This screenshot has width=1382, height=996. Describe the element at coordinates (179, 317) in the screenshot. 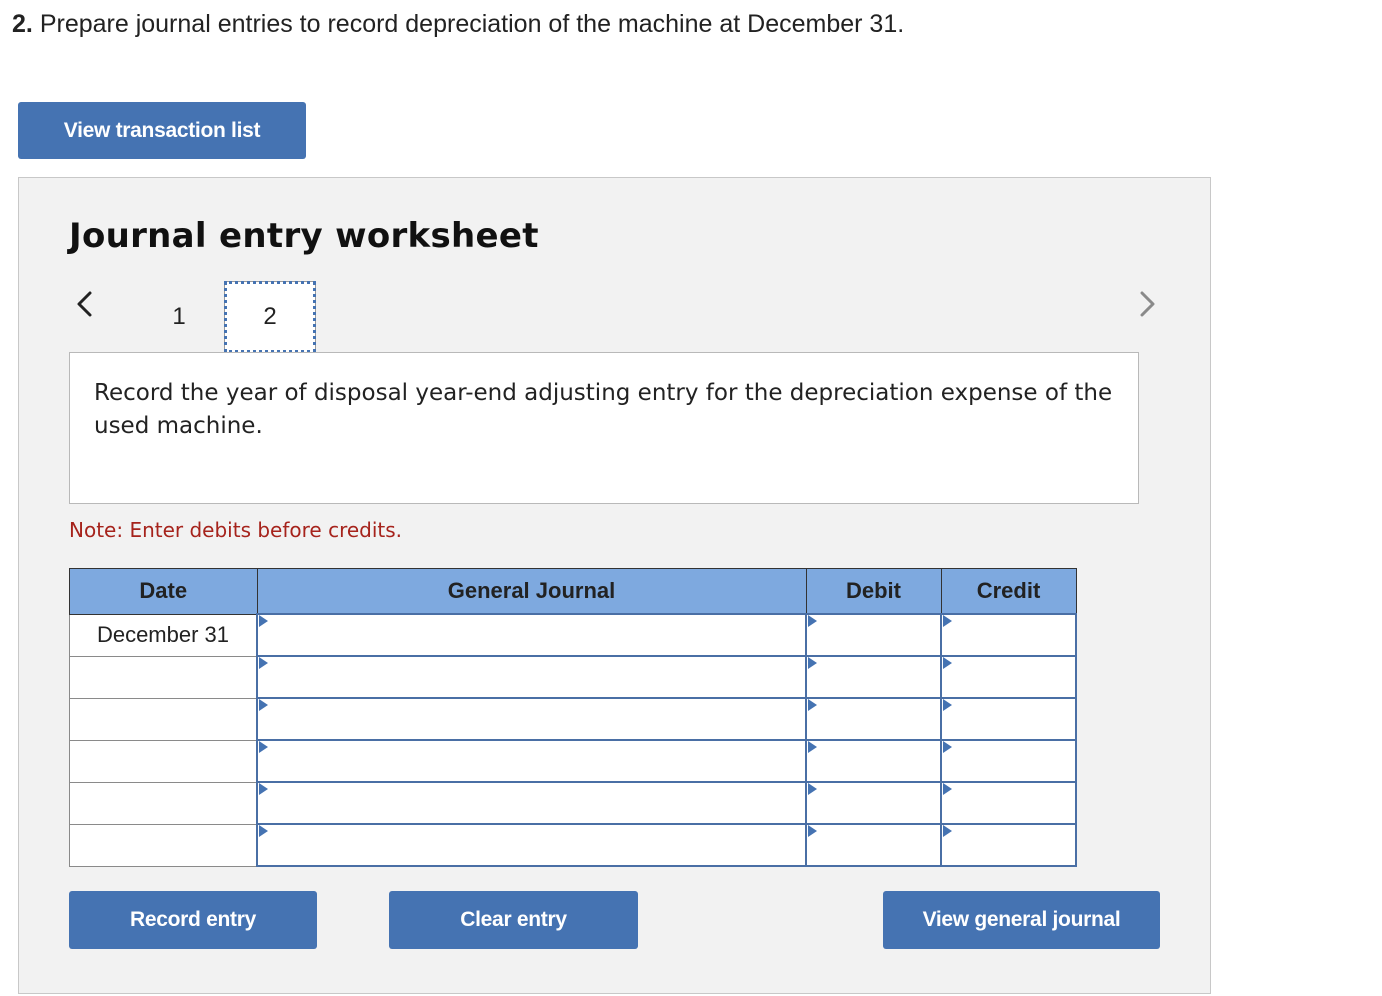

I see `tab-1: 1` at that location.